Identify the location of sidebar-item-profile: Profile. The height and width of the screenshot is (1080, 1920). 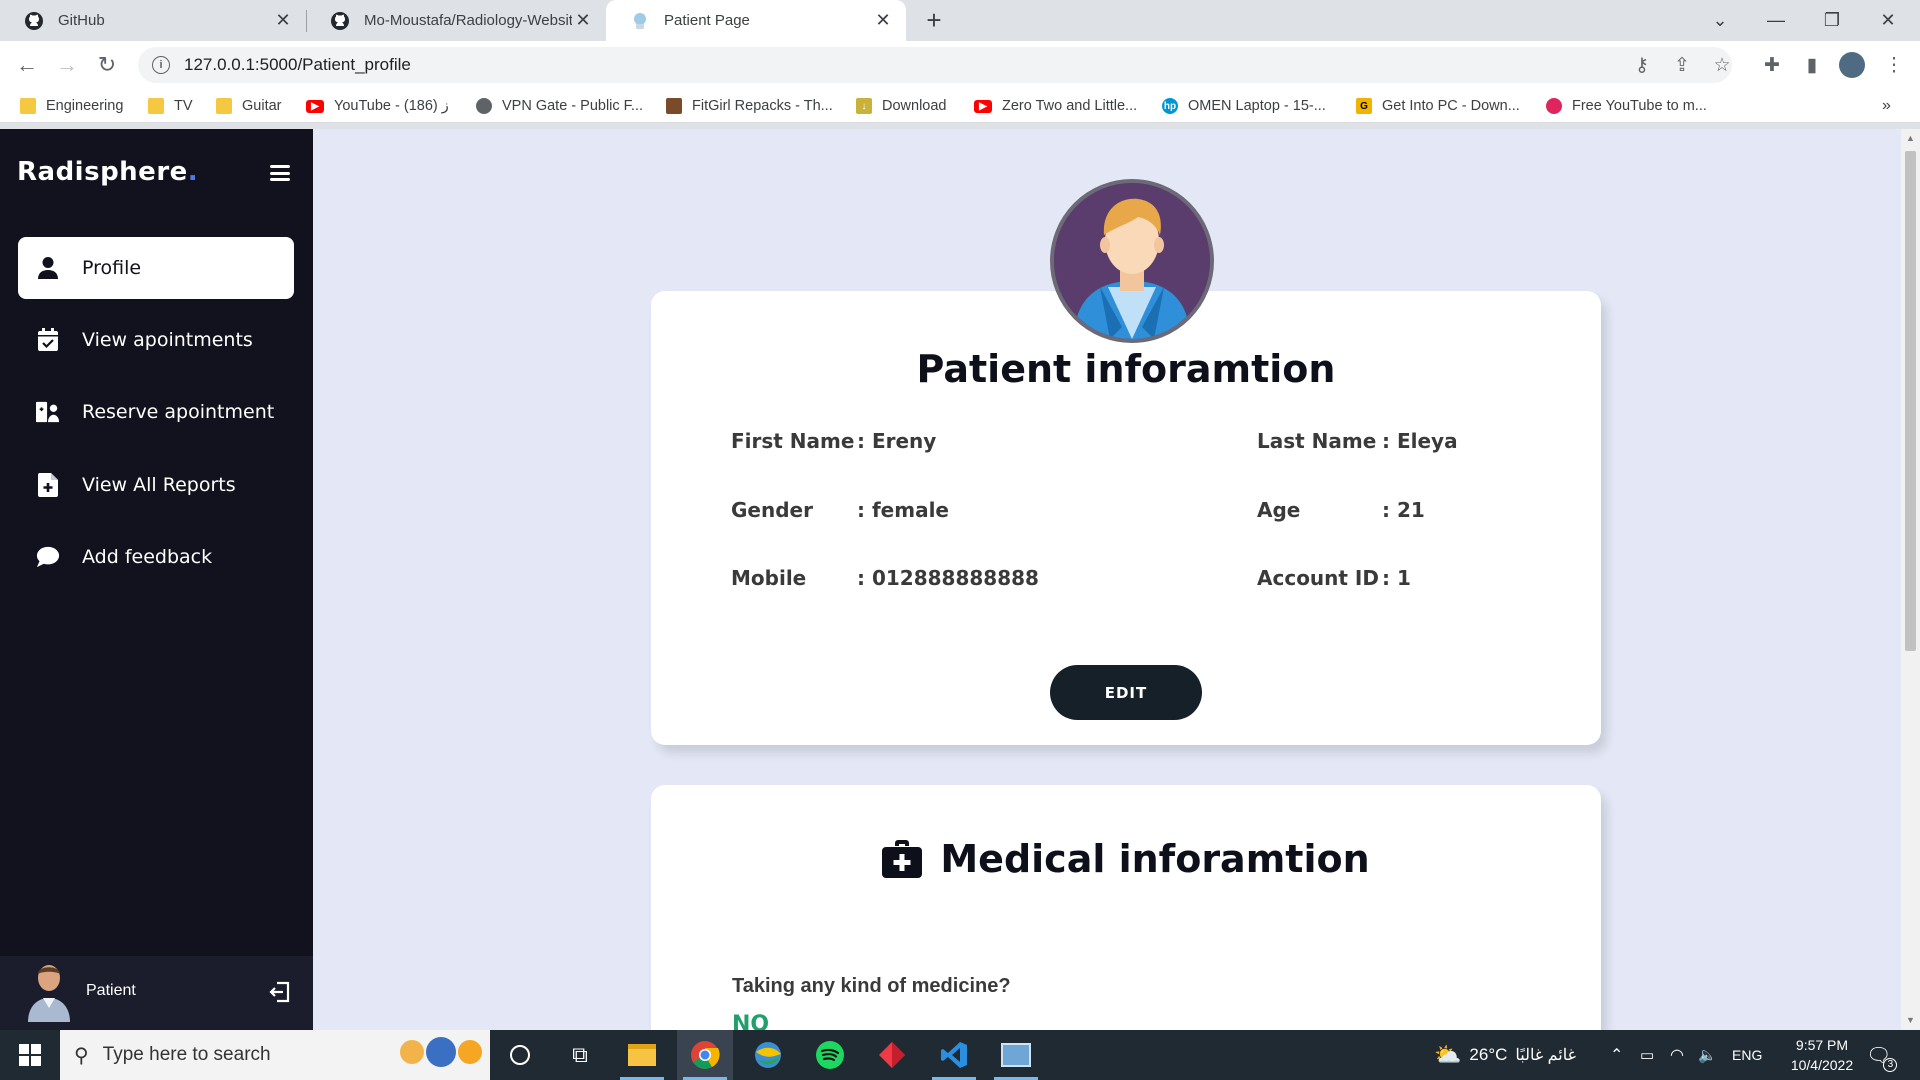
(156, 268).